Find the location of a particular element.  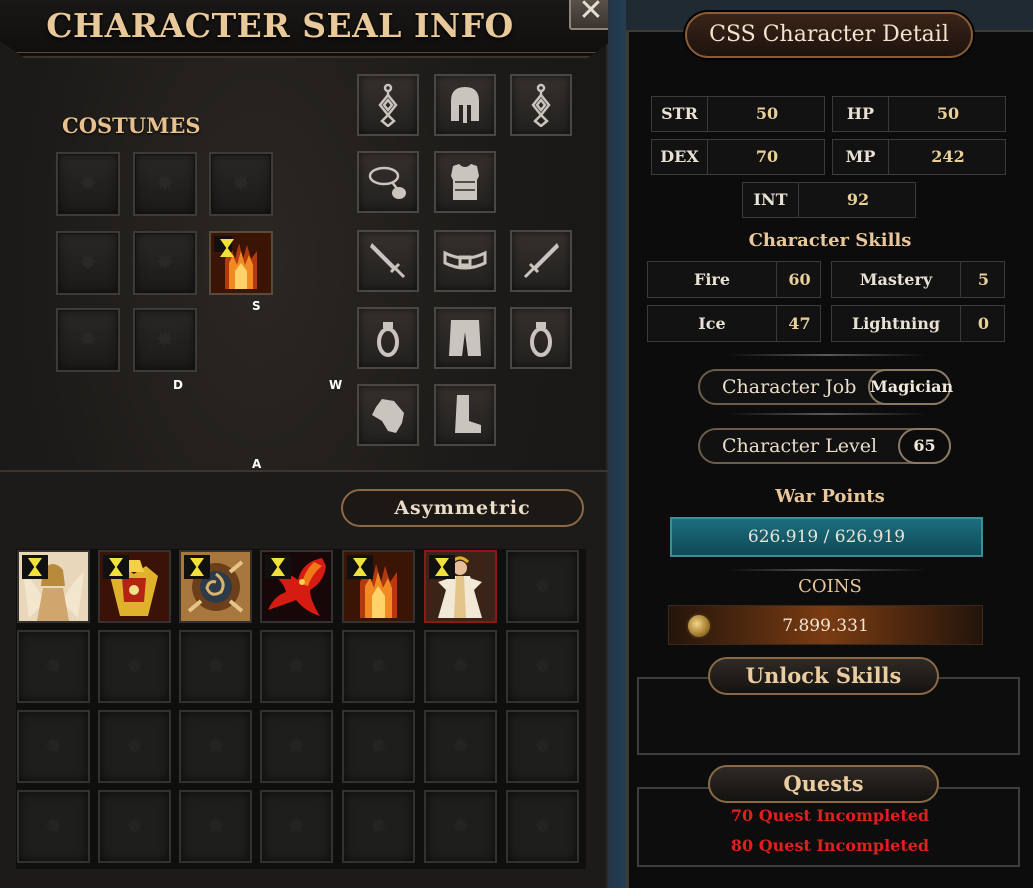

weapon-left-slot is located at coordinates (388, 261).